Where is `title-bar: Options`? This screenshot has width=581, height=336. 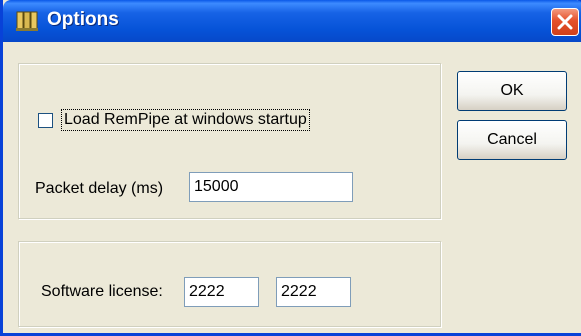 title-bar: Options is located at coordinates (292, 21).